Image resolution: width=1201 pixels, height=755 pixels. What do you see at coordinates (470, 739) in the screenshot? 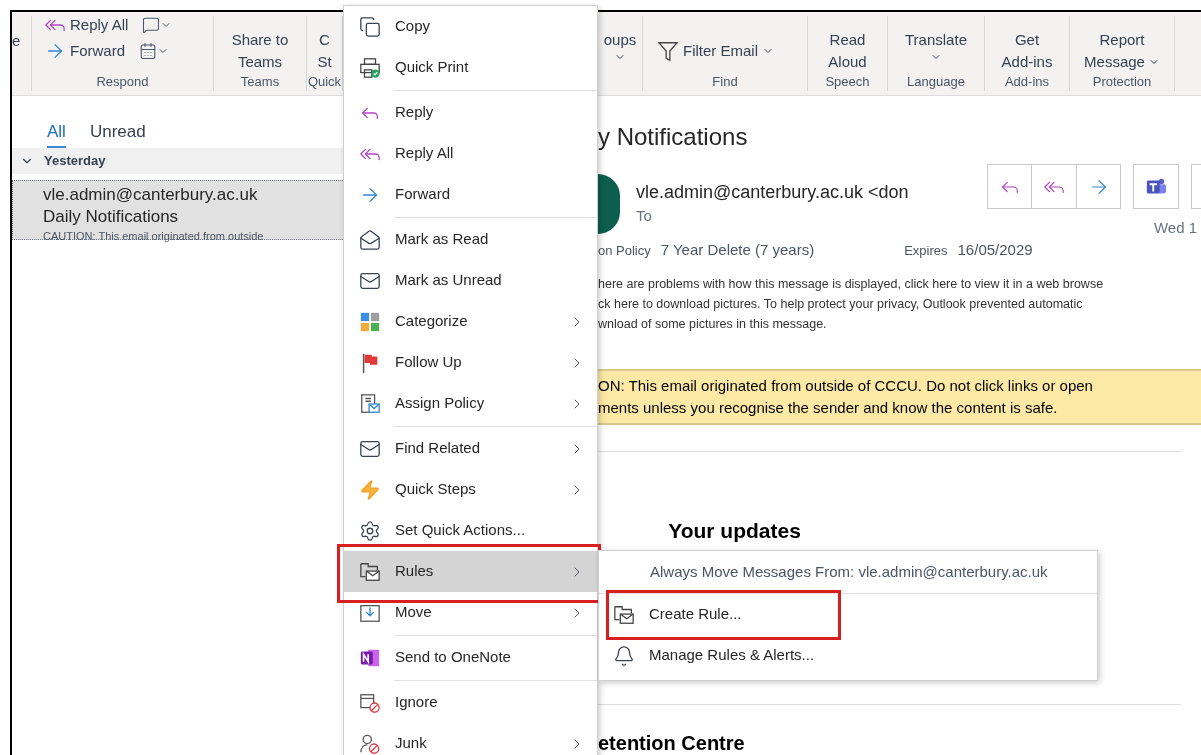
I see `menu-item: Junk` at bounding box center [470, 739].